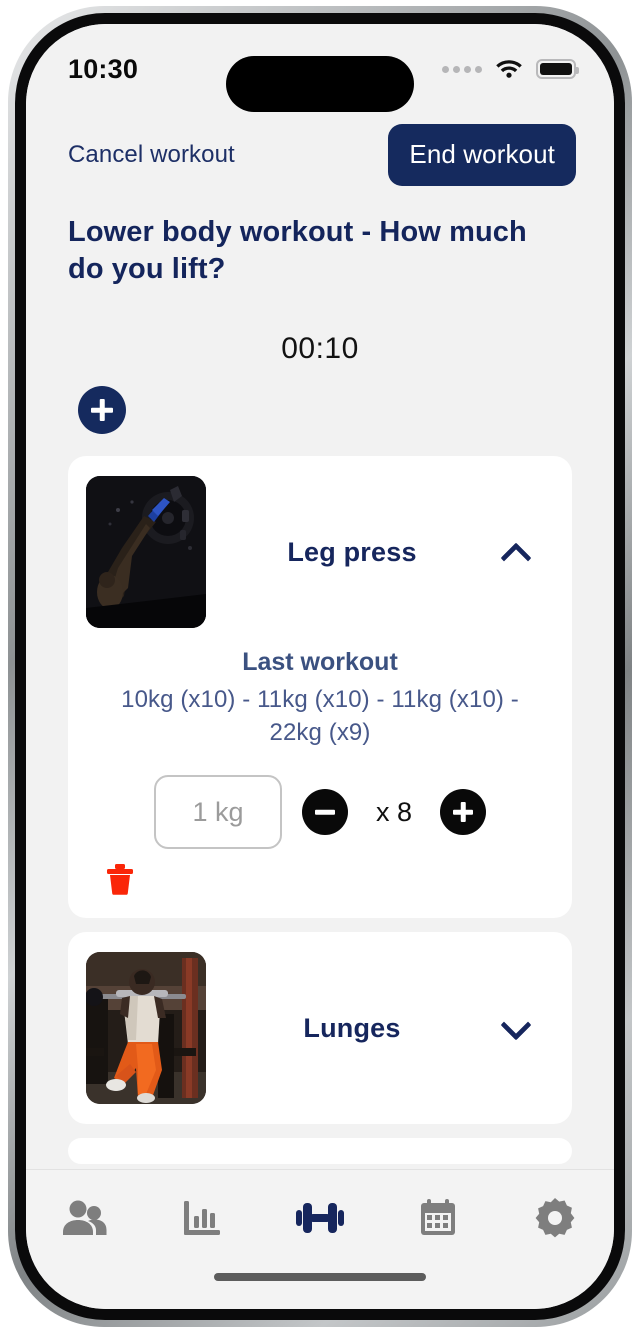 The width and height of the screenshot is (640, 1333). I want to click on chart-icon, so click(202, 1218).